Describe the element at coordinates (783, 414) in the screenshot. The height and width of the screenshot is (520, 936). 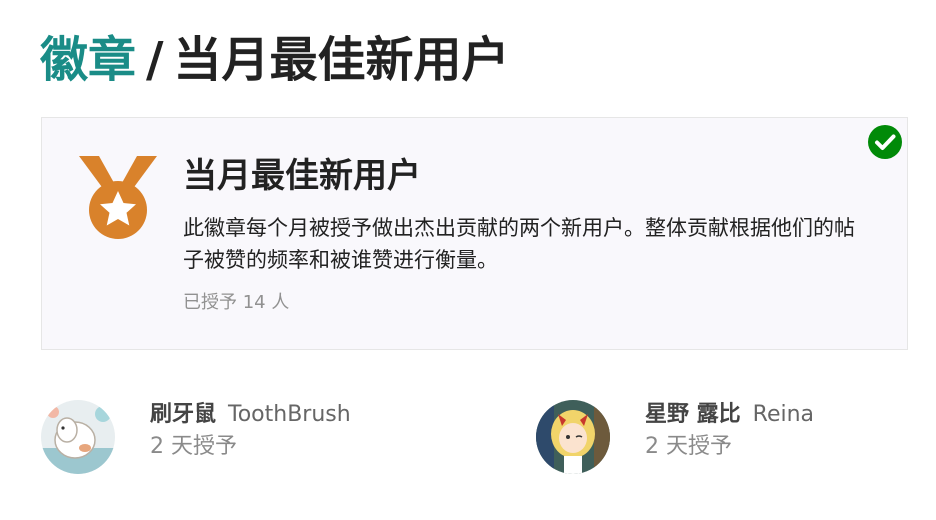
I see `user-nickname: Reina` at that location.